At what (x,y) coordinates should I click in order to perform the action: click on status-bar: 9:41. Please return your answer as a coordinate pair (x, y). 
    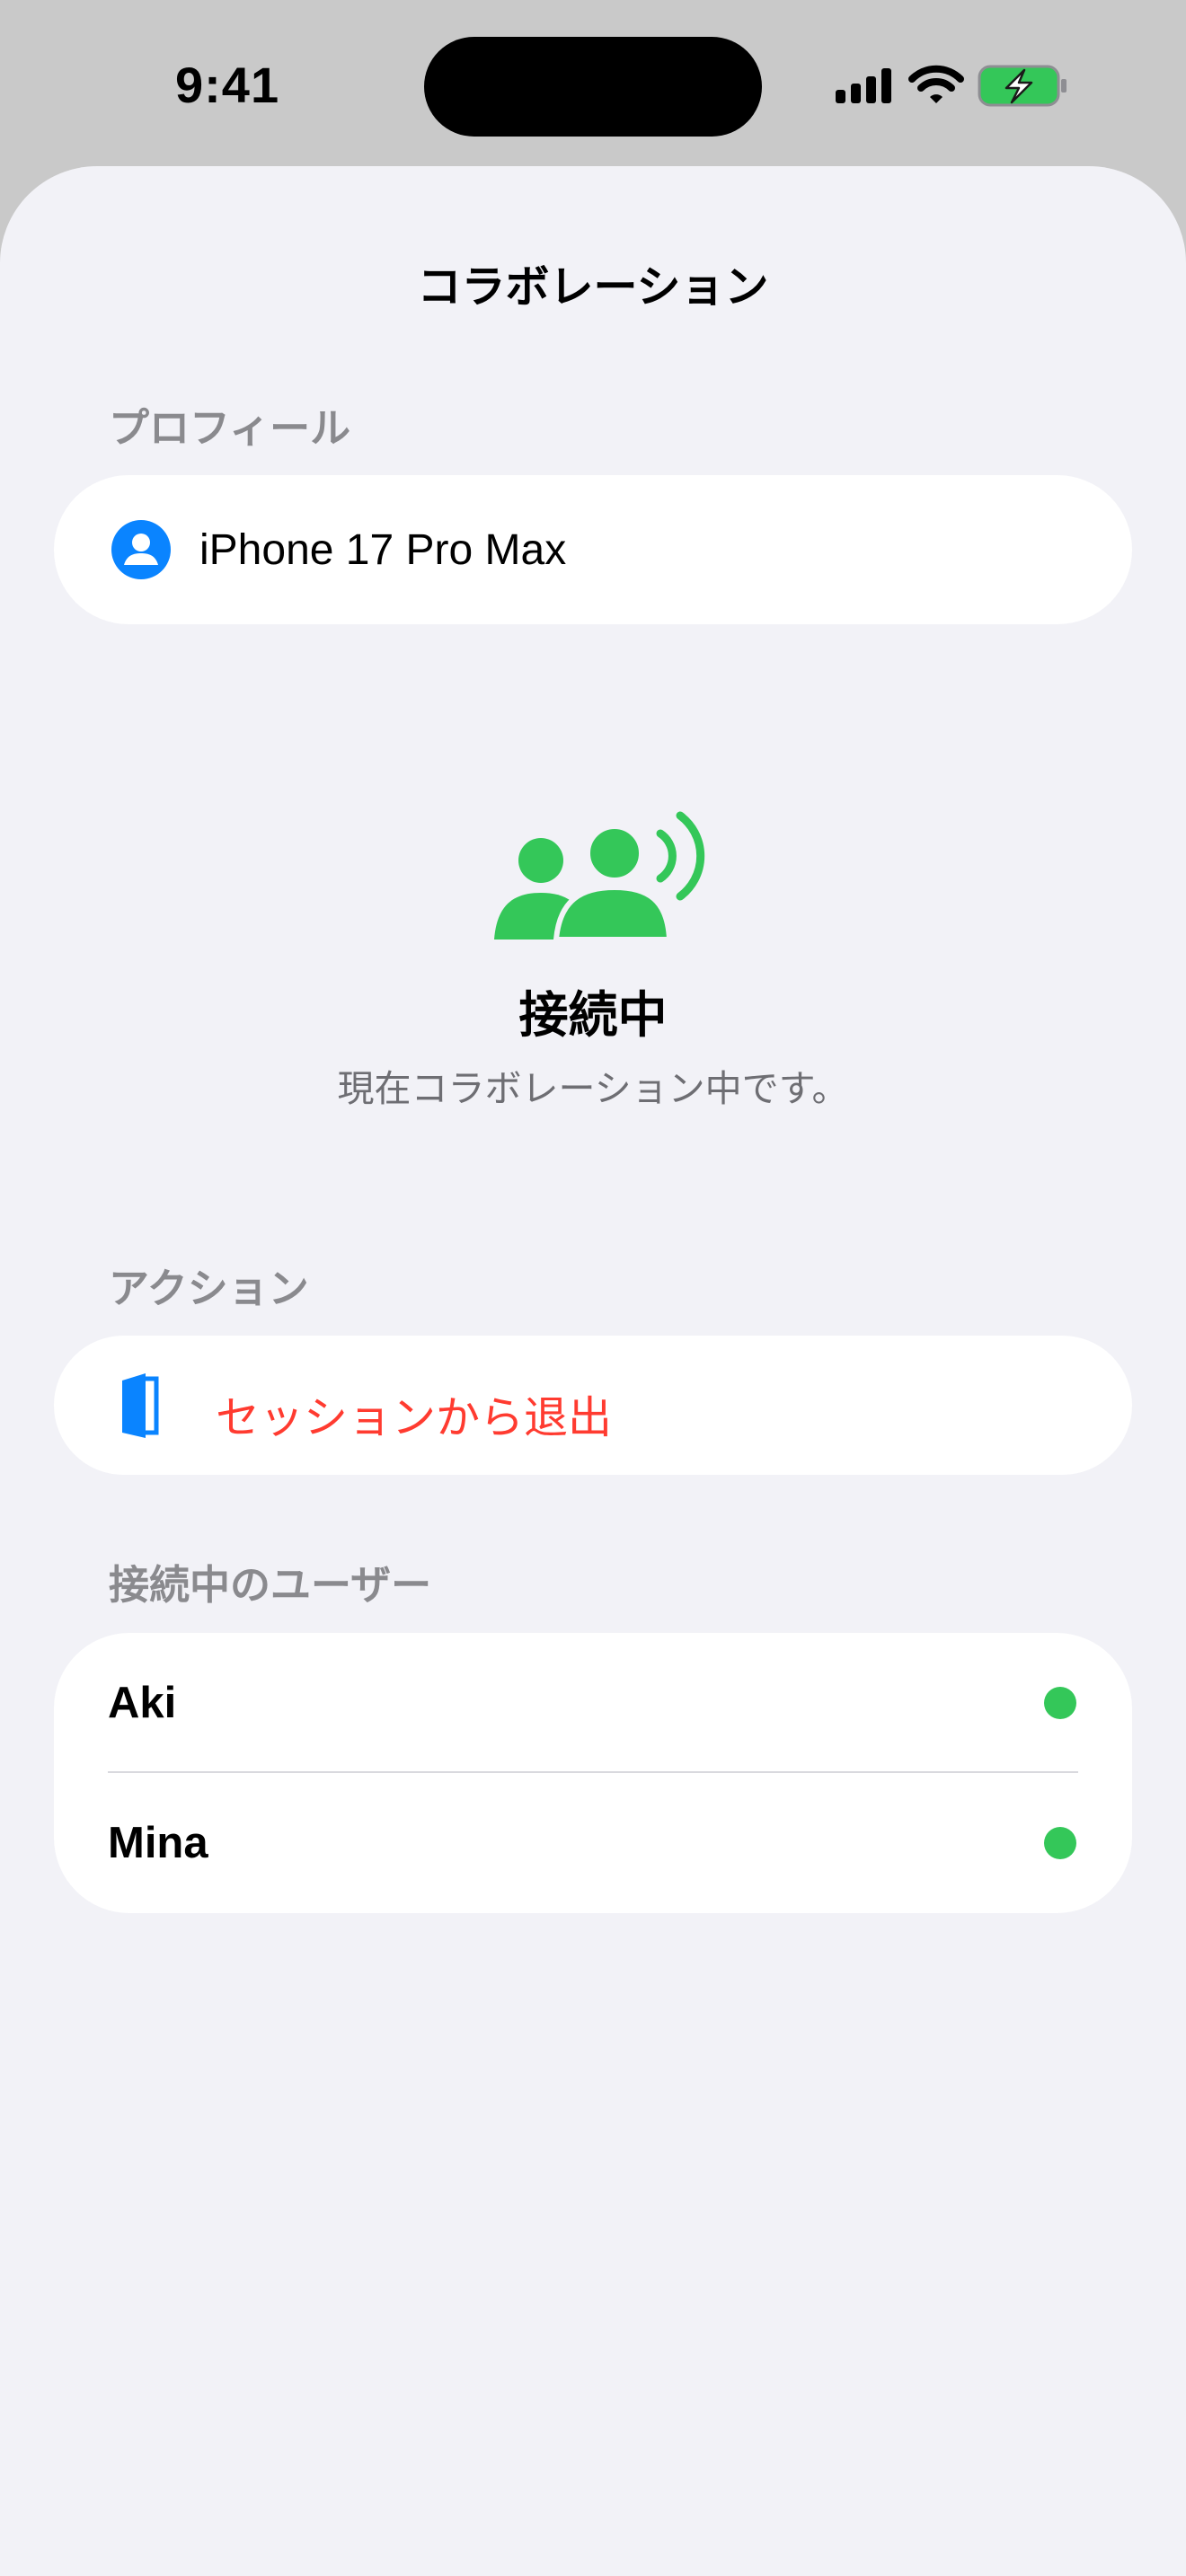
    Looking at the image, I should click on (593, 85).